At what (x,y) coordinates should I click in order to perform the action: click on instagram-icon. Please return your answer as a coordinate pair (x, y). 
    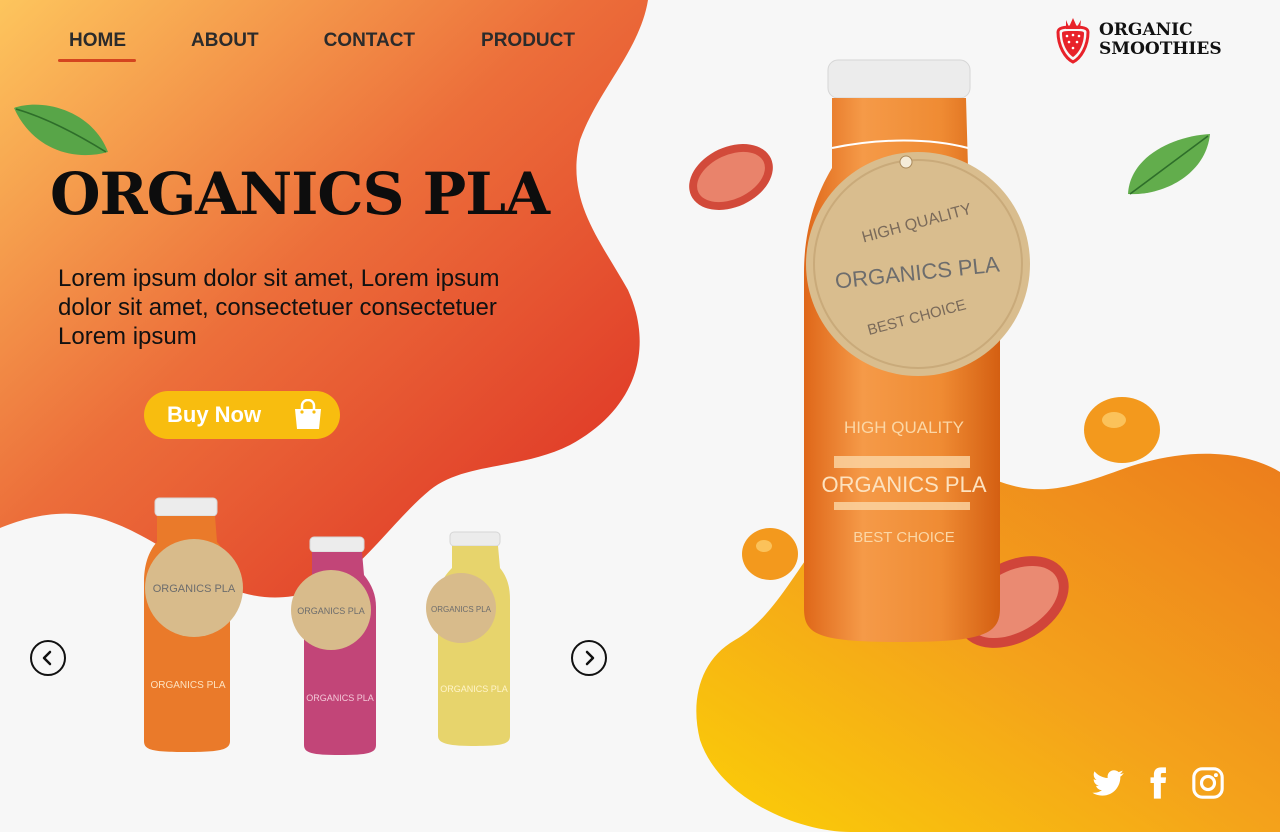
    Looking at the image, I should click on (1208, 783).